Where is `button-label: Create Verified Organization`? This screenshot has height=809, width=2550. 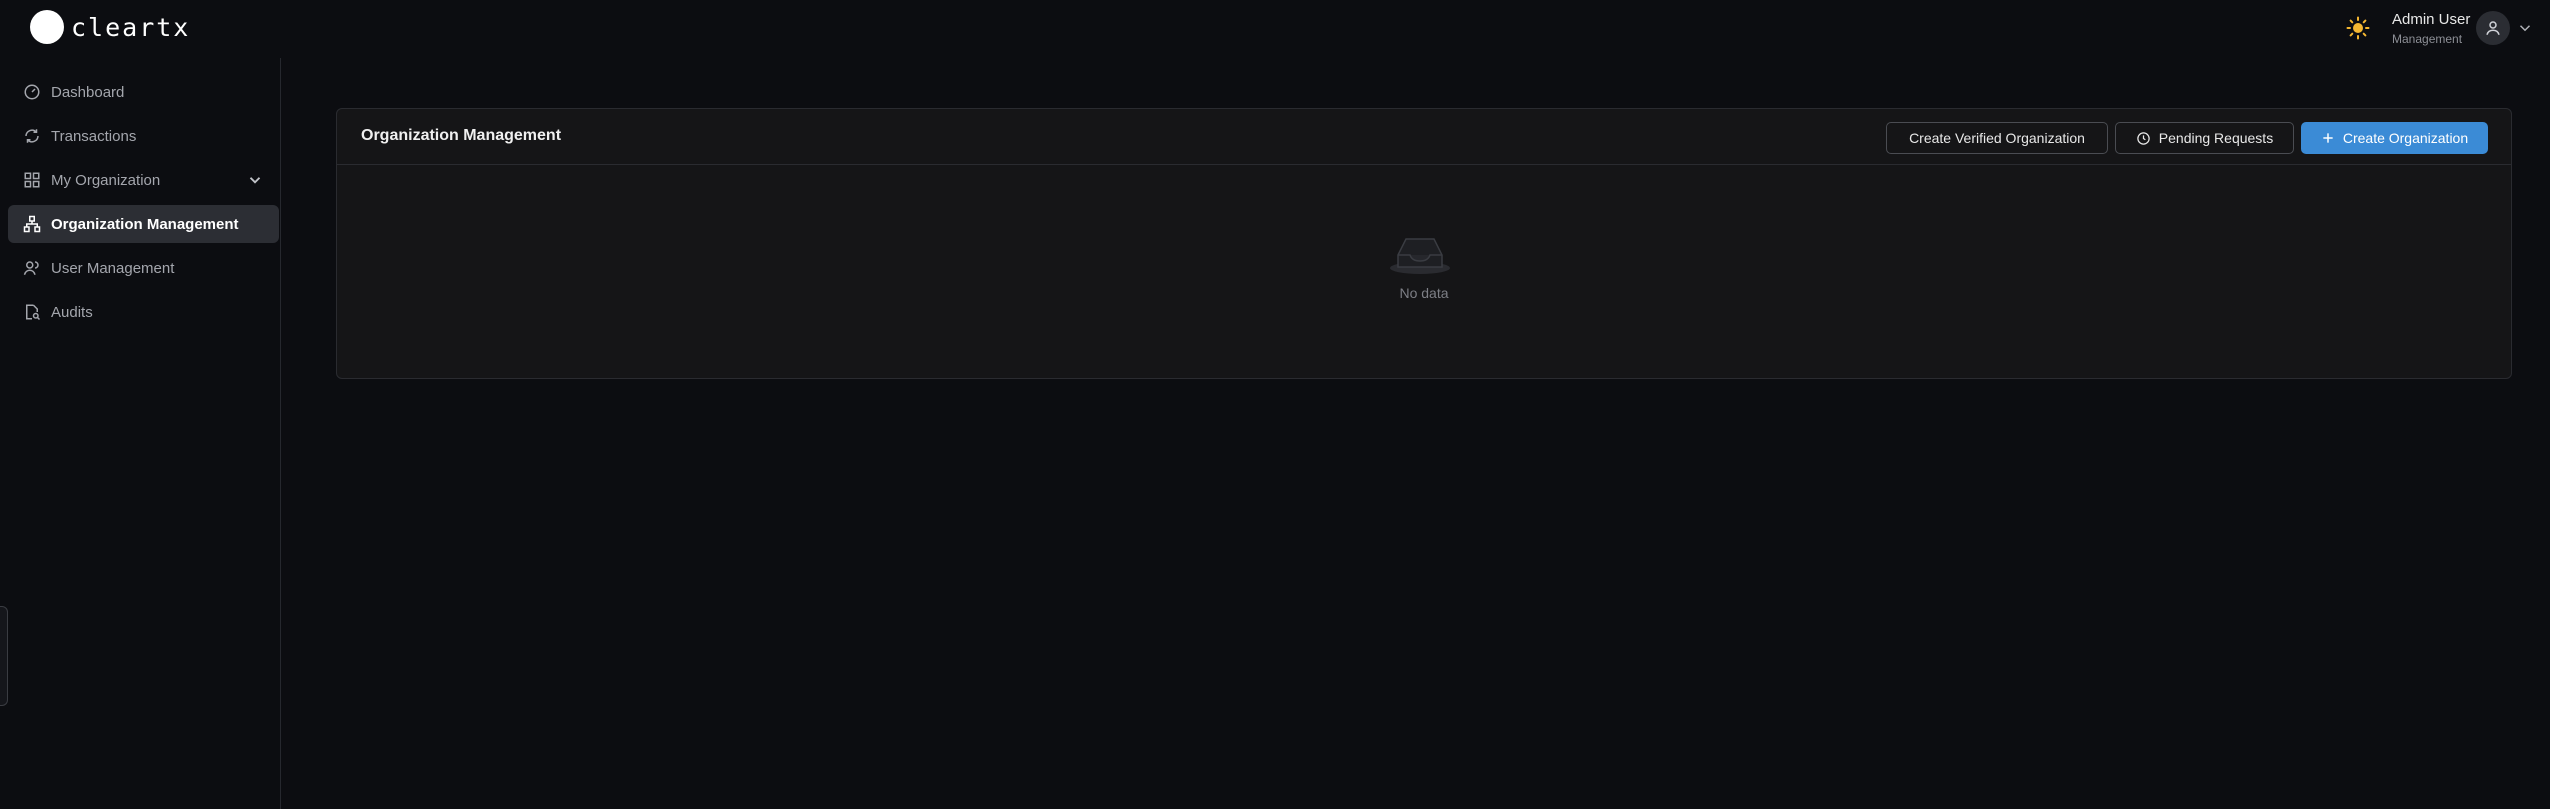 button-label: Create Verified Organization is located at coordinates (1997, 138).